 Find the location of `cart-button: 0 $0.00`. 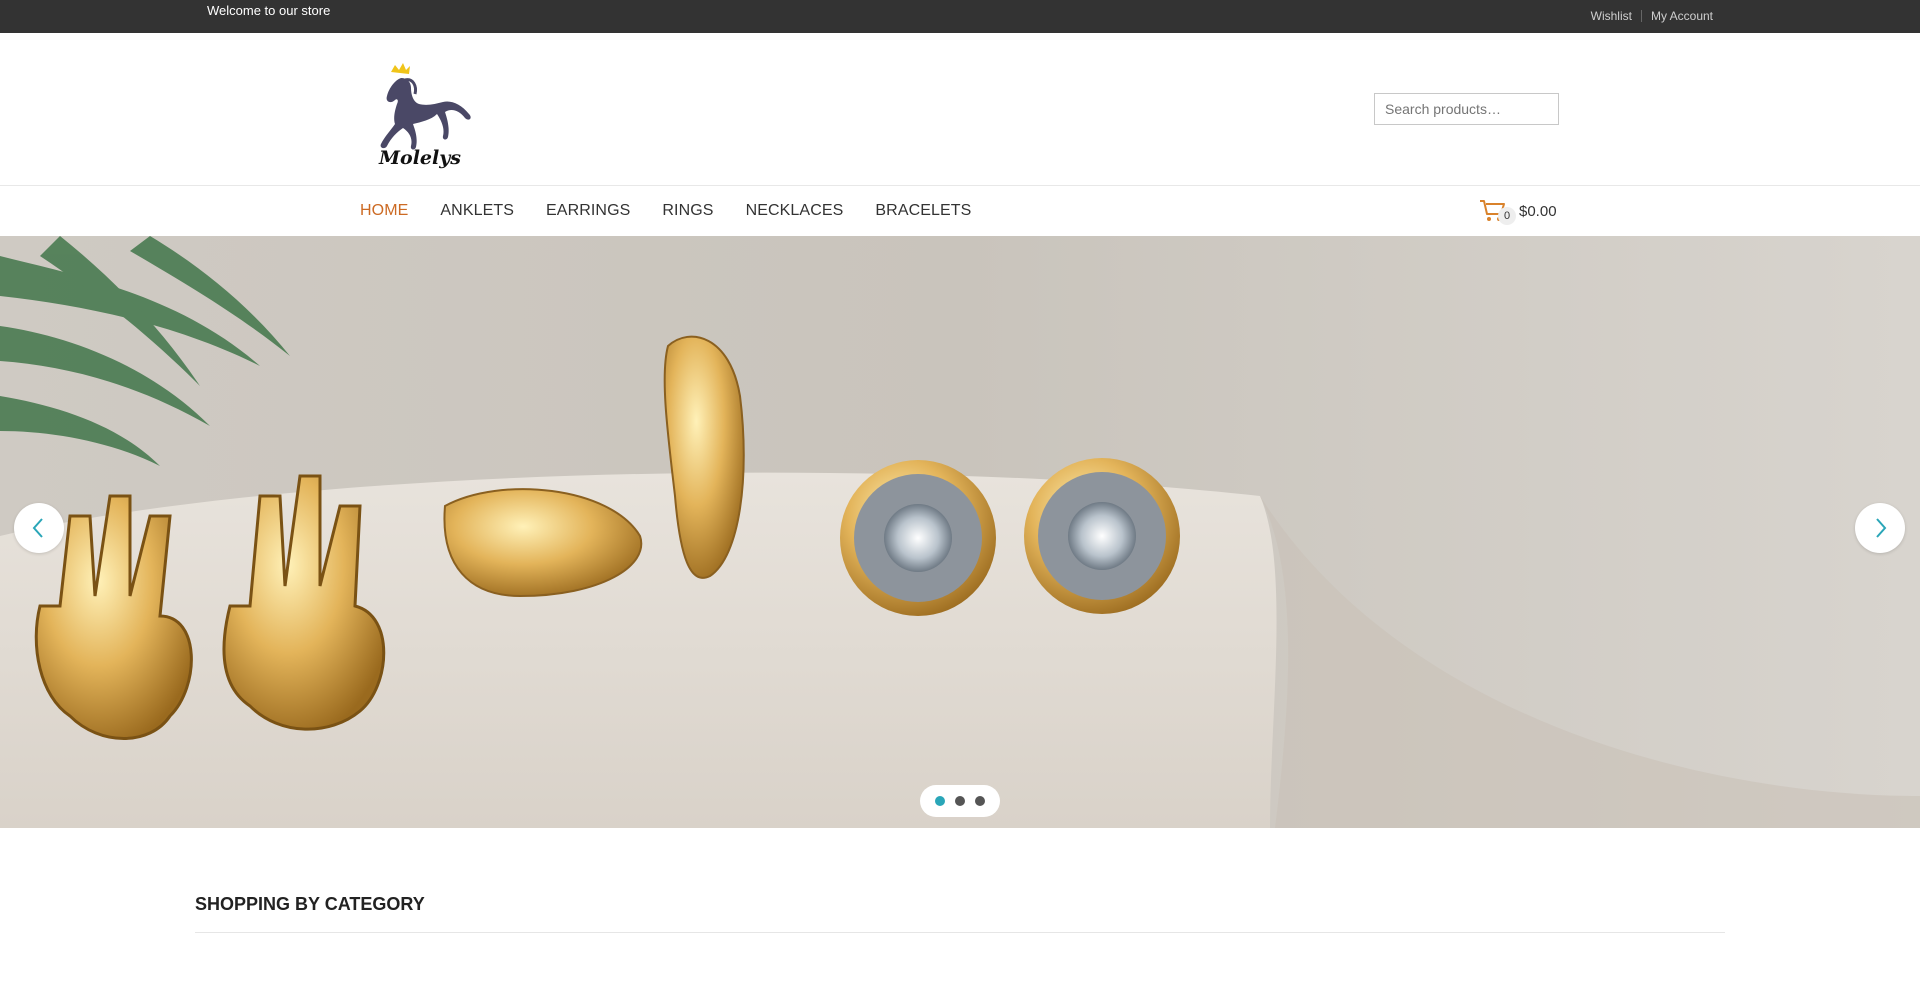

cart-button: 0 $0.00 is located at coordinates (1517, 211).